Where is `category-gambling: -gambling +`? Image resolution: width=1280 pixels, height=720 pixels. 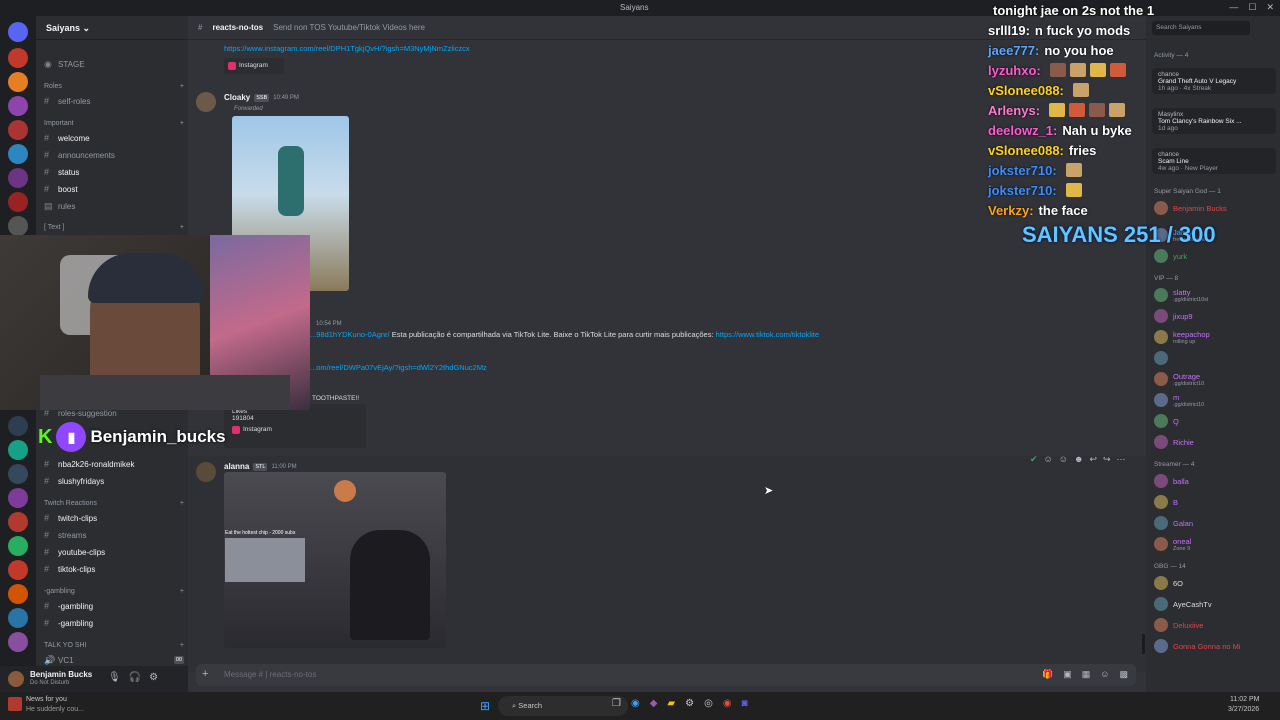
category-gambling: -gambling + is located at coordinates (114, 591).